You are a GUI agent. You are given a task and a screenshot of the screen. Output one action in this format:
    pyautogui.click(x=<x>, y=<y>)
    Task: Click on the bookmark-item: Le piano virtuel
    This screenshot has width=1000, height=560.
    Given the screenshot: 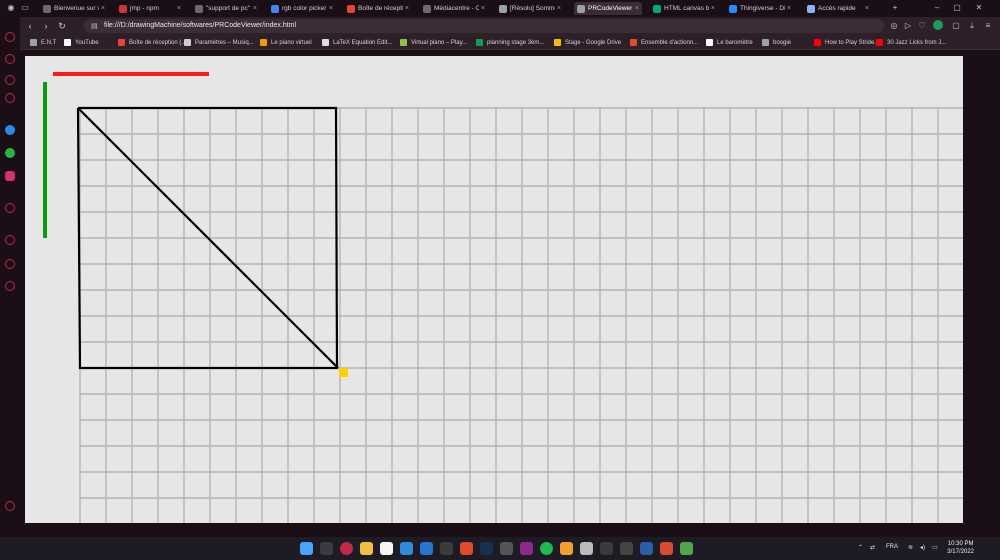 What is the action you would take?
    pyautogui.click(x=286, y=42)
    